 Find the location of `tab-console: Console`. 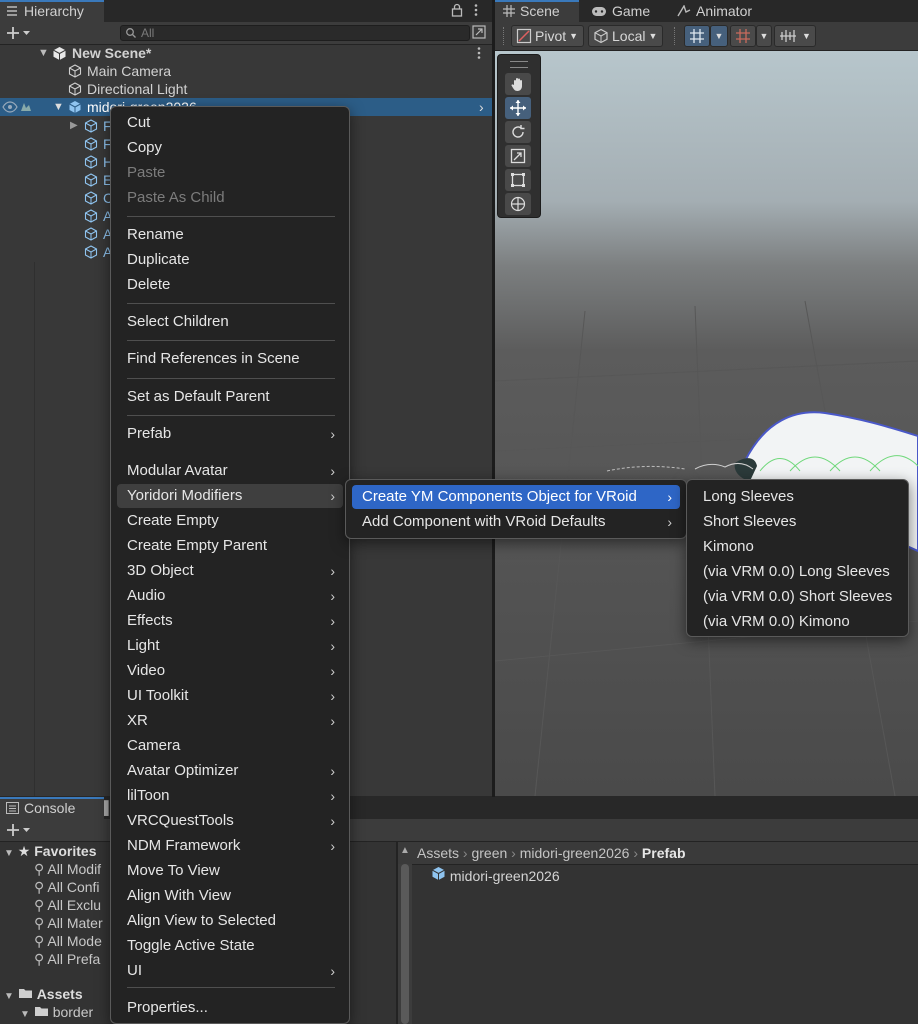

tab-console: Console is located at coordinates (52, 808).